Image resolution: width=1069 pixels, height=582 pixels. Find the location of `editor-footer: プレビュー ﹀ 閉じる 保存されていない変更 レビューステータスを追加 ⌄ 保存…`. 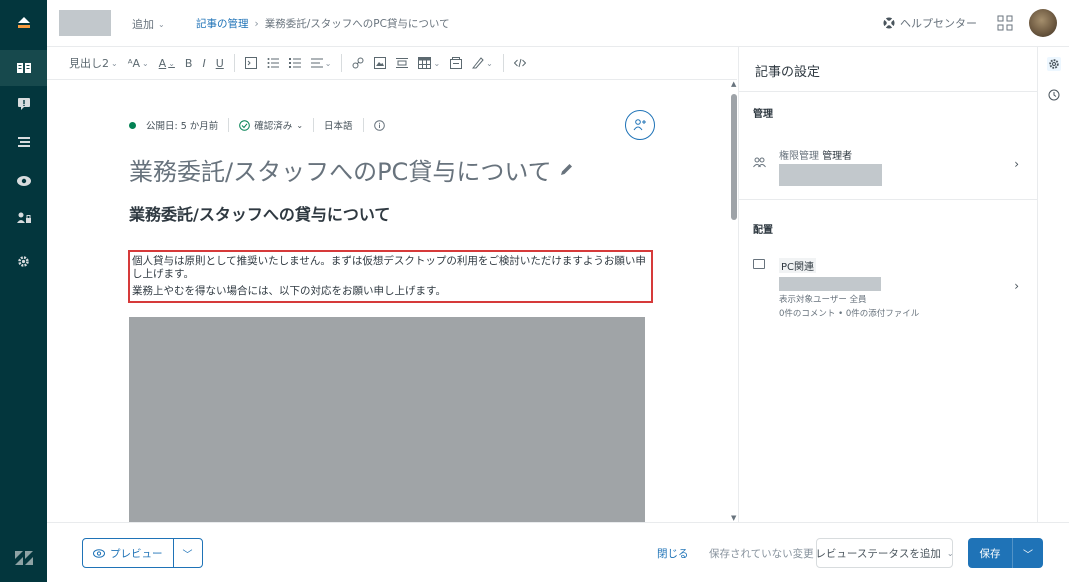

editor-footer: プレビュー ﹀ 閉じる 保存されていない変更 レビューステータスを追加 ⌄ 保存… is located at coordinates (558, 552).